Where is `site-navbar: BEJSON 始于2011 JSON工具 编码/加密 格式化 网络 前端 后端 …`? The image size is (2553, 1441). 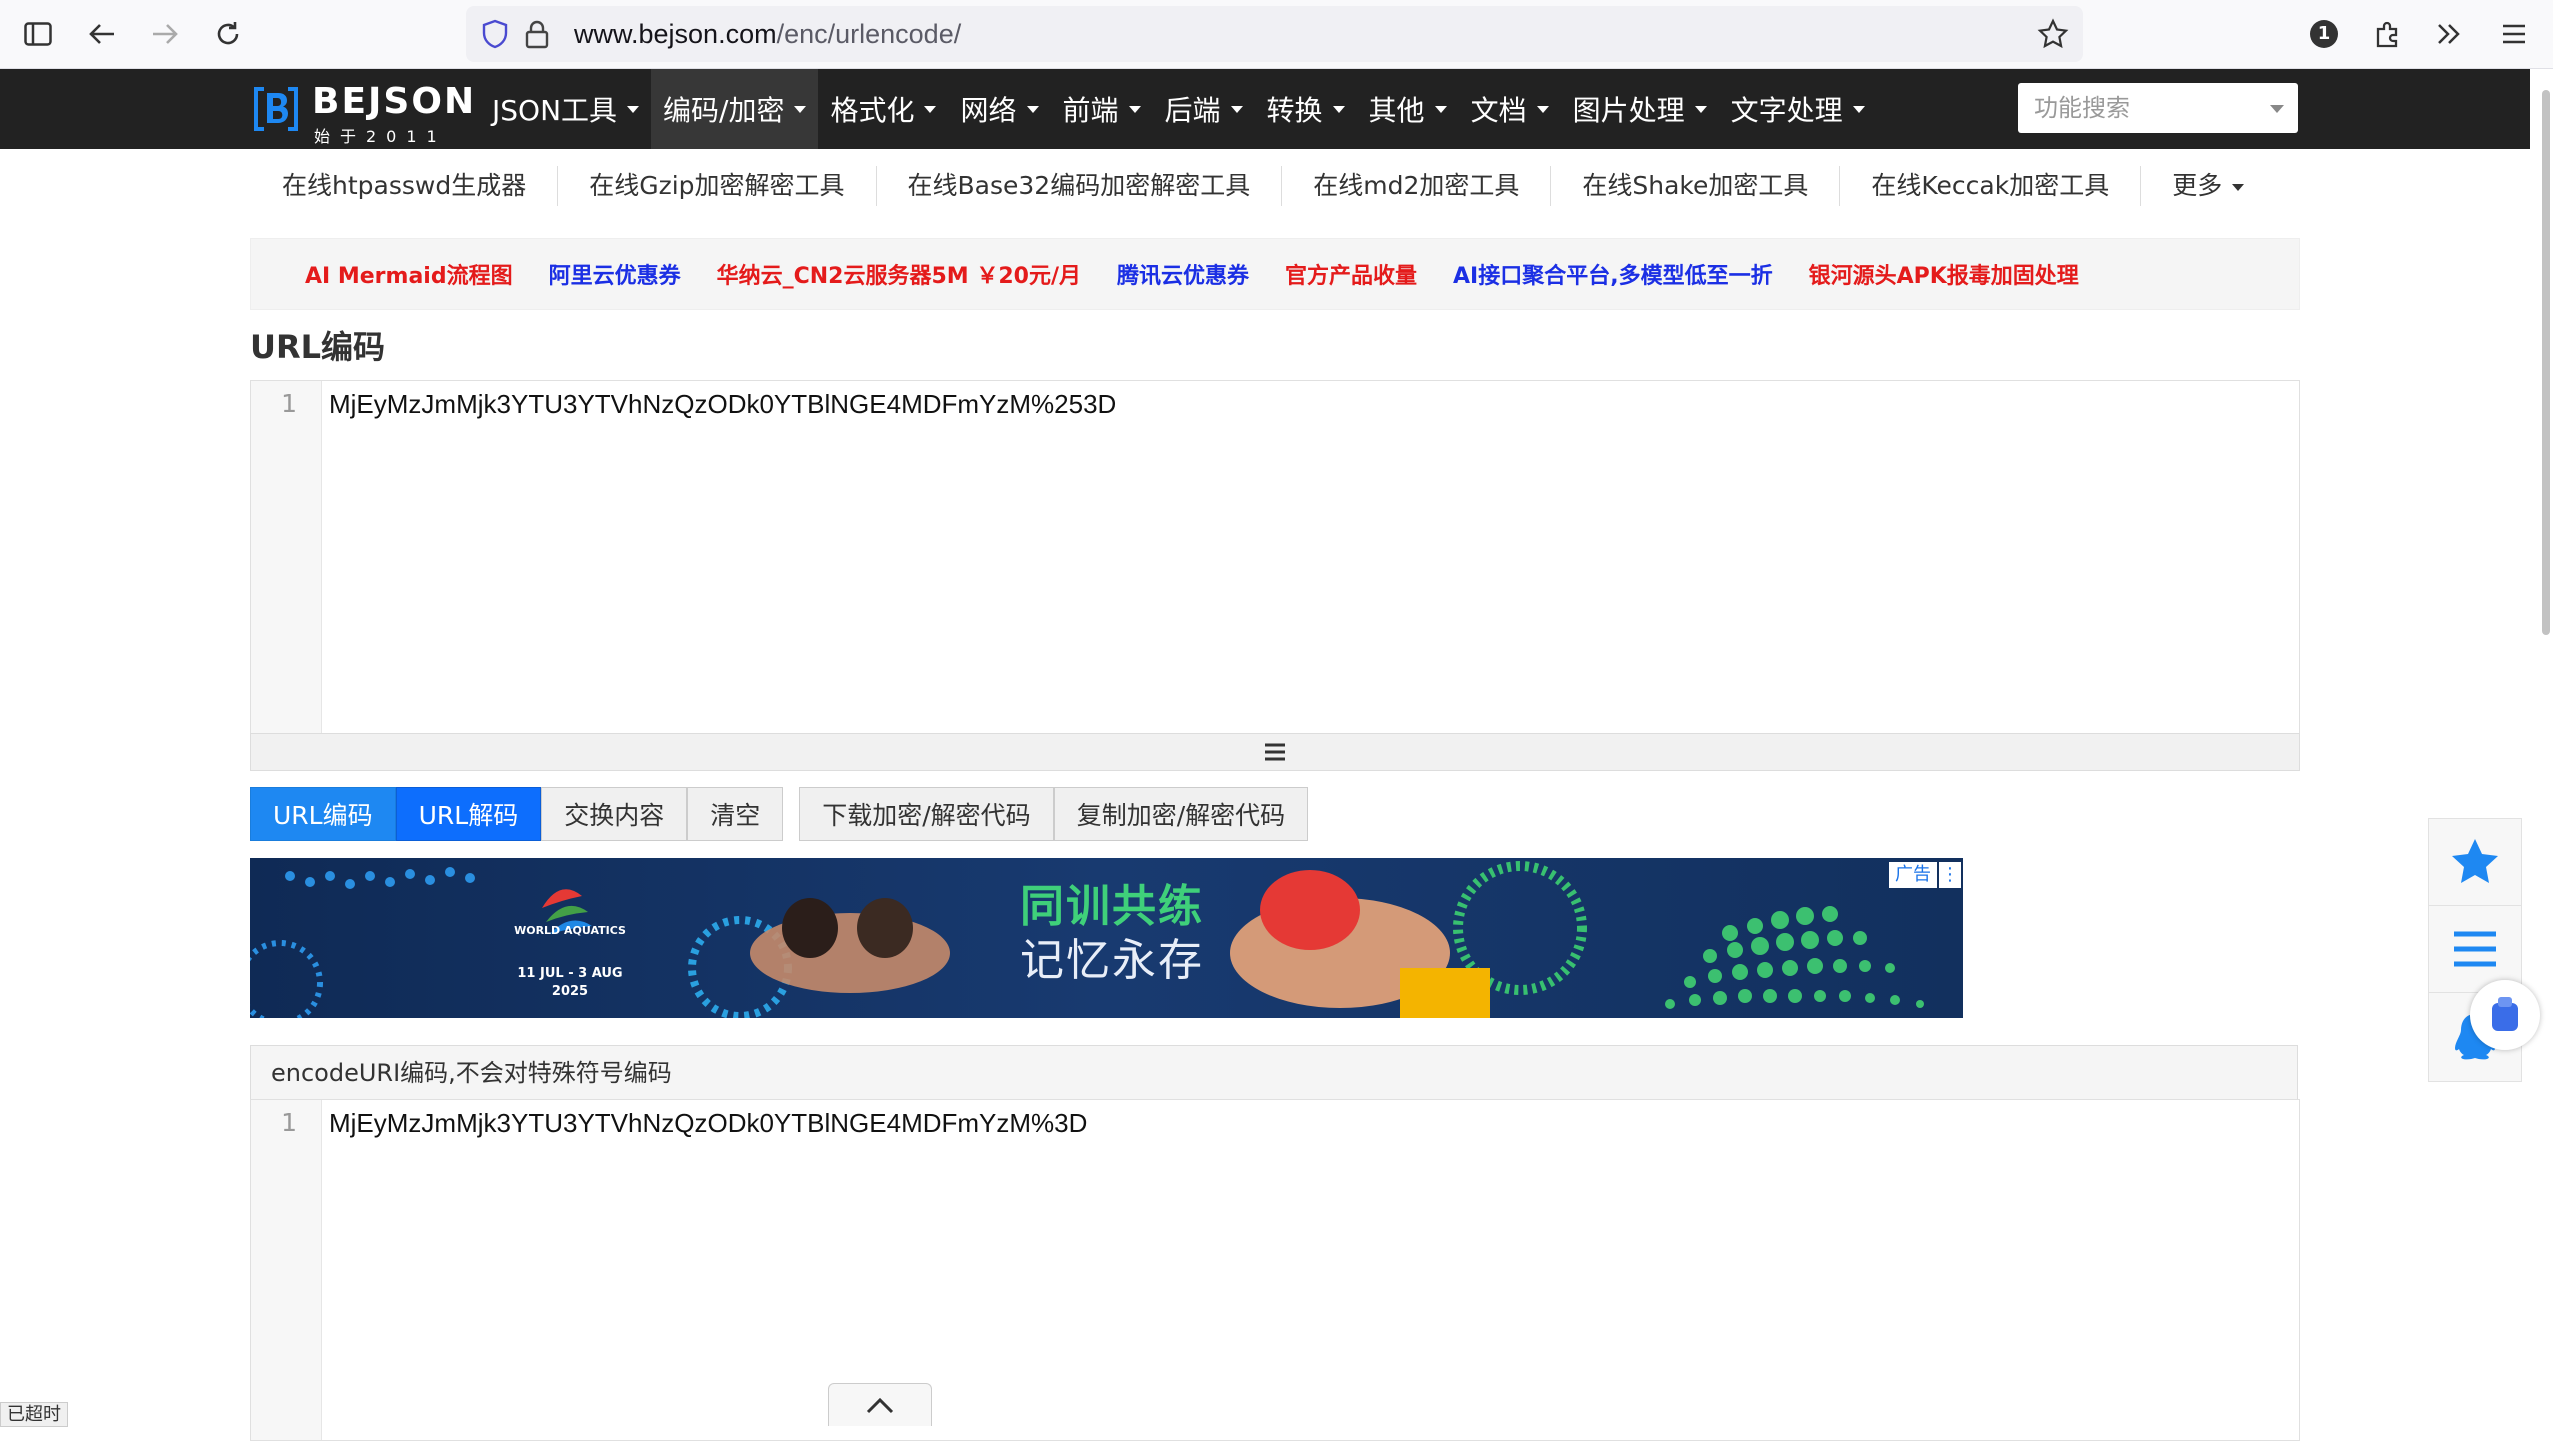
site-navbar: BEJSON 始于2011 JSON工具 编码/加密 格式化 网络 前端 后端 … is located at coordinates (1265, 109).